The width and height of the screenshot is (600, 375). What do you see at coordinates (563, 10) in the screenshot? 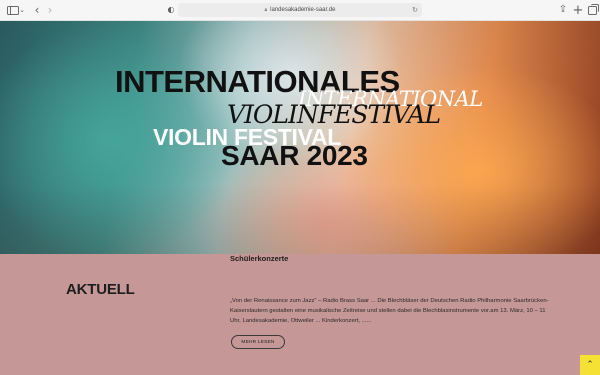
I see `share-icon: ⇪` at bounding box center [563, 10].